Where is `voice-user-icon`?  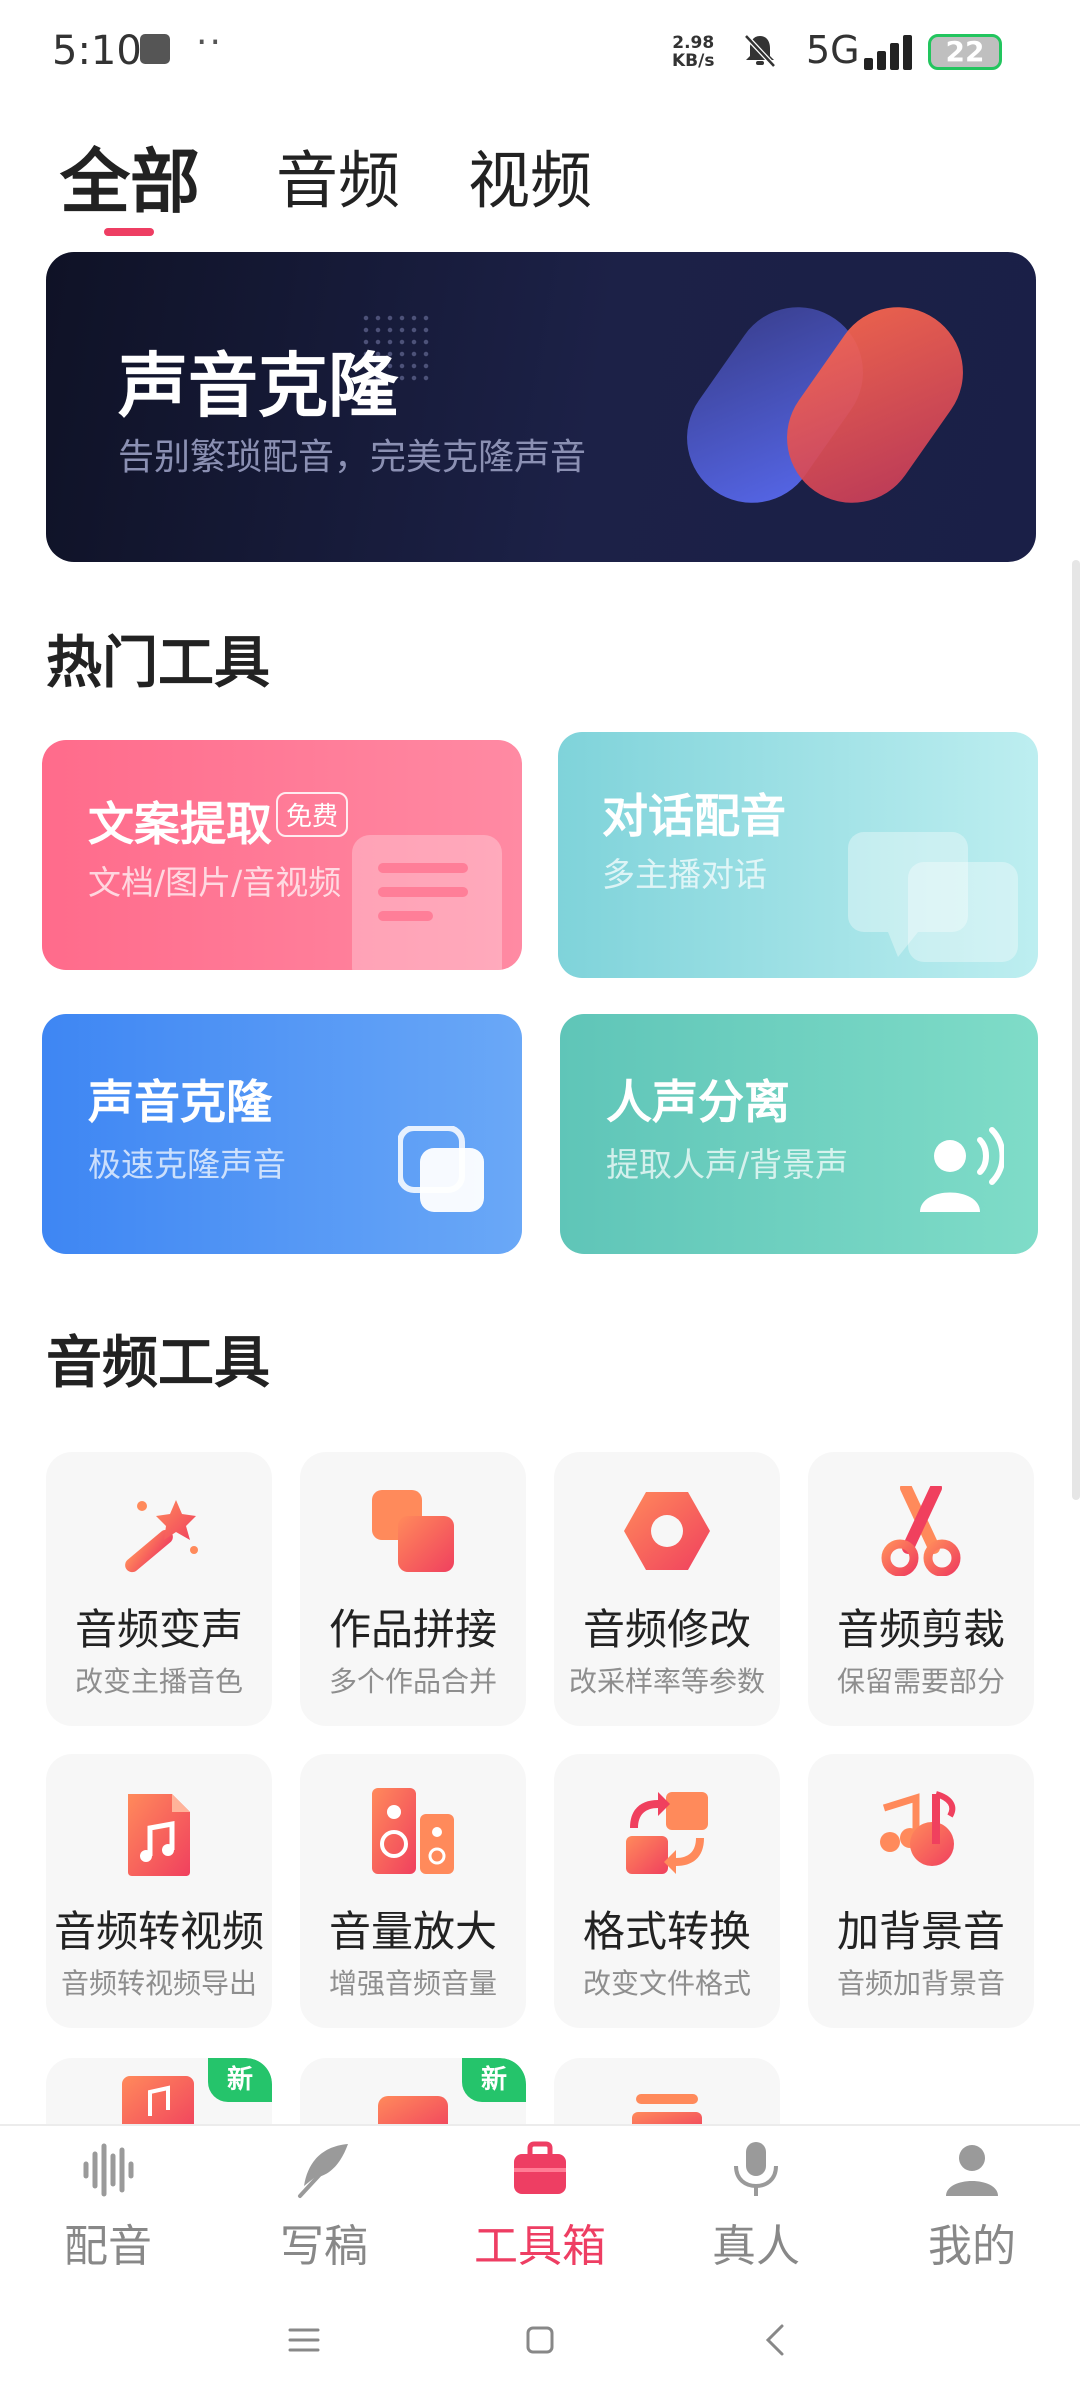 voice-user-icon is located at coordinates (962, 1169).